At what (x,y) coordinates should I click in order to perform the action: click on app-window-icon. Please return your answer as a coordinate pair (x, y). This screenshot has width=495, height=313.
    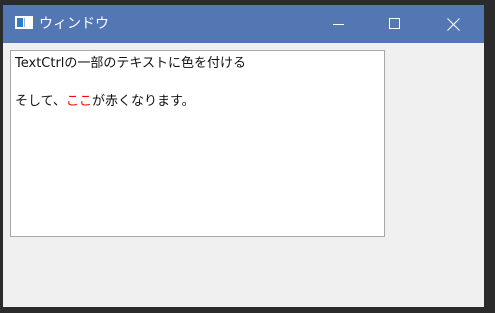
    Looking at the image, I should click on (24, 22).